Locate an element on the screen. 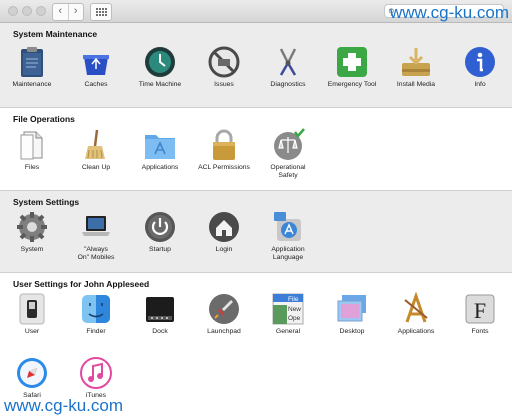 The width and height of the screenshot is (512, 418). item-label: Desktop is located at coordinates (352, 331).